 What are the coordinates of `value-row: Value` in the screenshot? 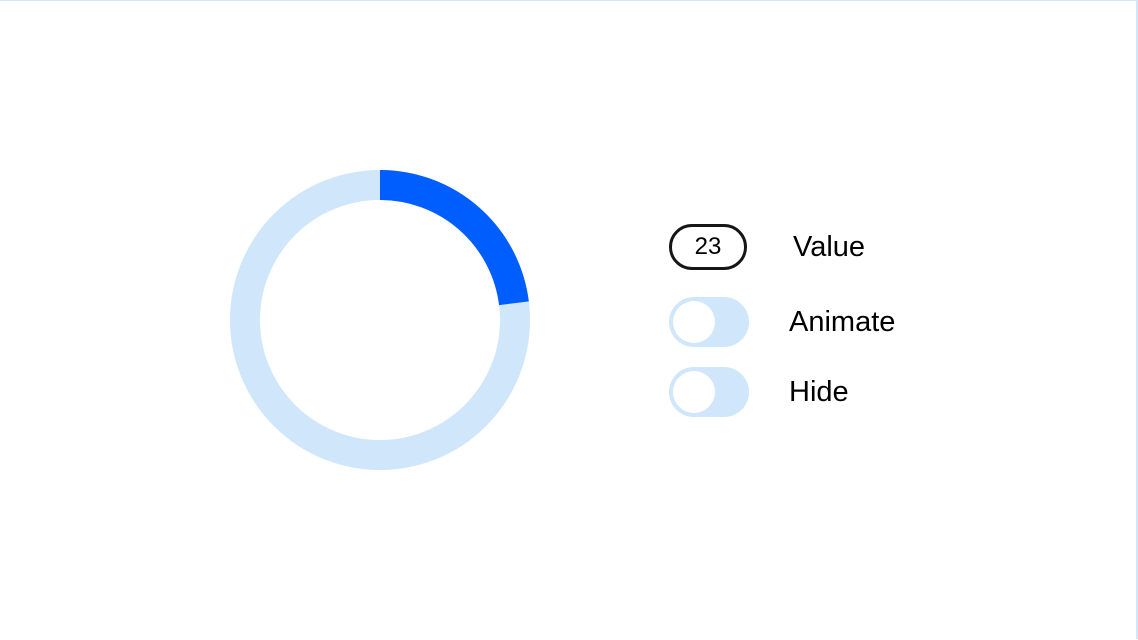 It's located at (767, 247).